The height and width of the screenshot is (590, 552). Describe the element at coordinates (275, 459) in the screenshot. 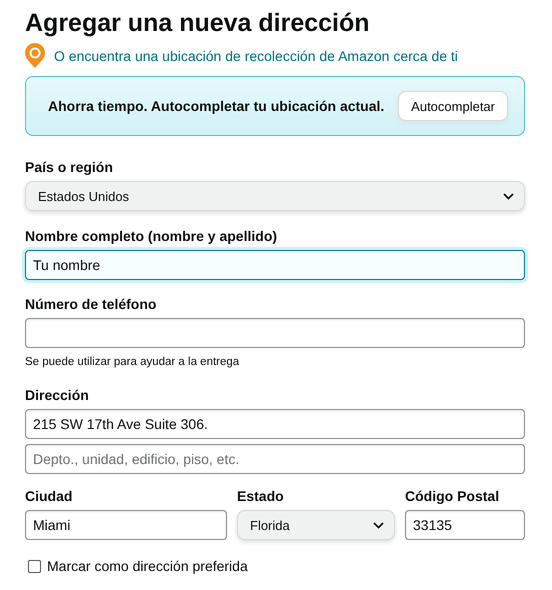

I see `input-field: Depto., unidad, edificio, piso, etc.` at that location.